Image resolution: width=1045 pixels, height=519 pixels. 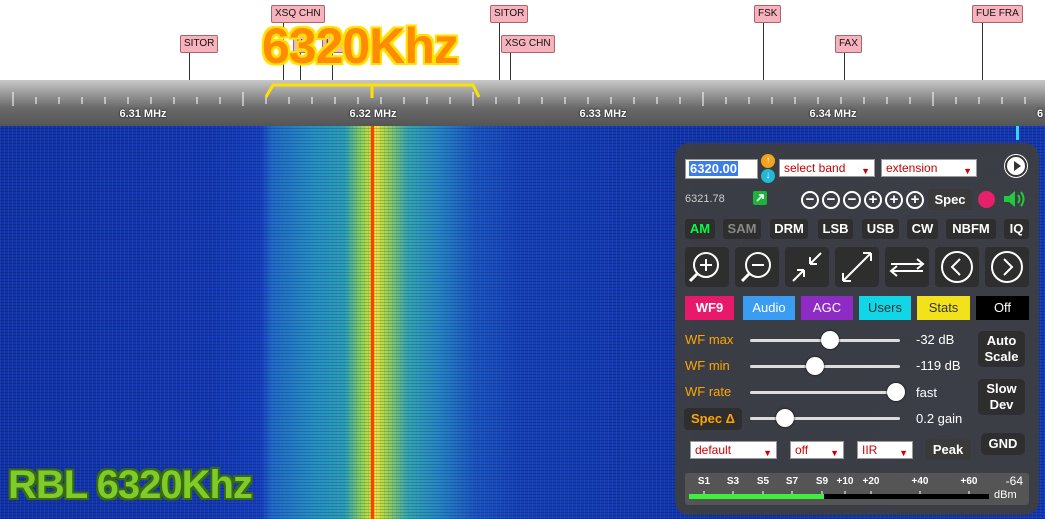 I want to click on expand-button, so click(x=857, y=267).